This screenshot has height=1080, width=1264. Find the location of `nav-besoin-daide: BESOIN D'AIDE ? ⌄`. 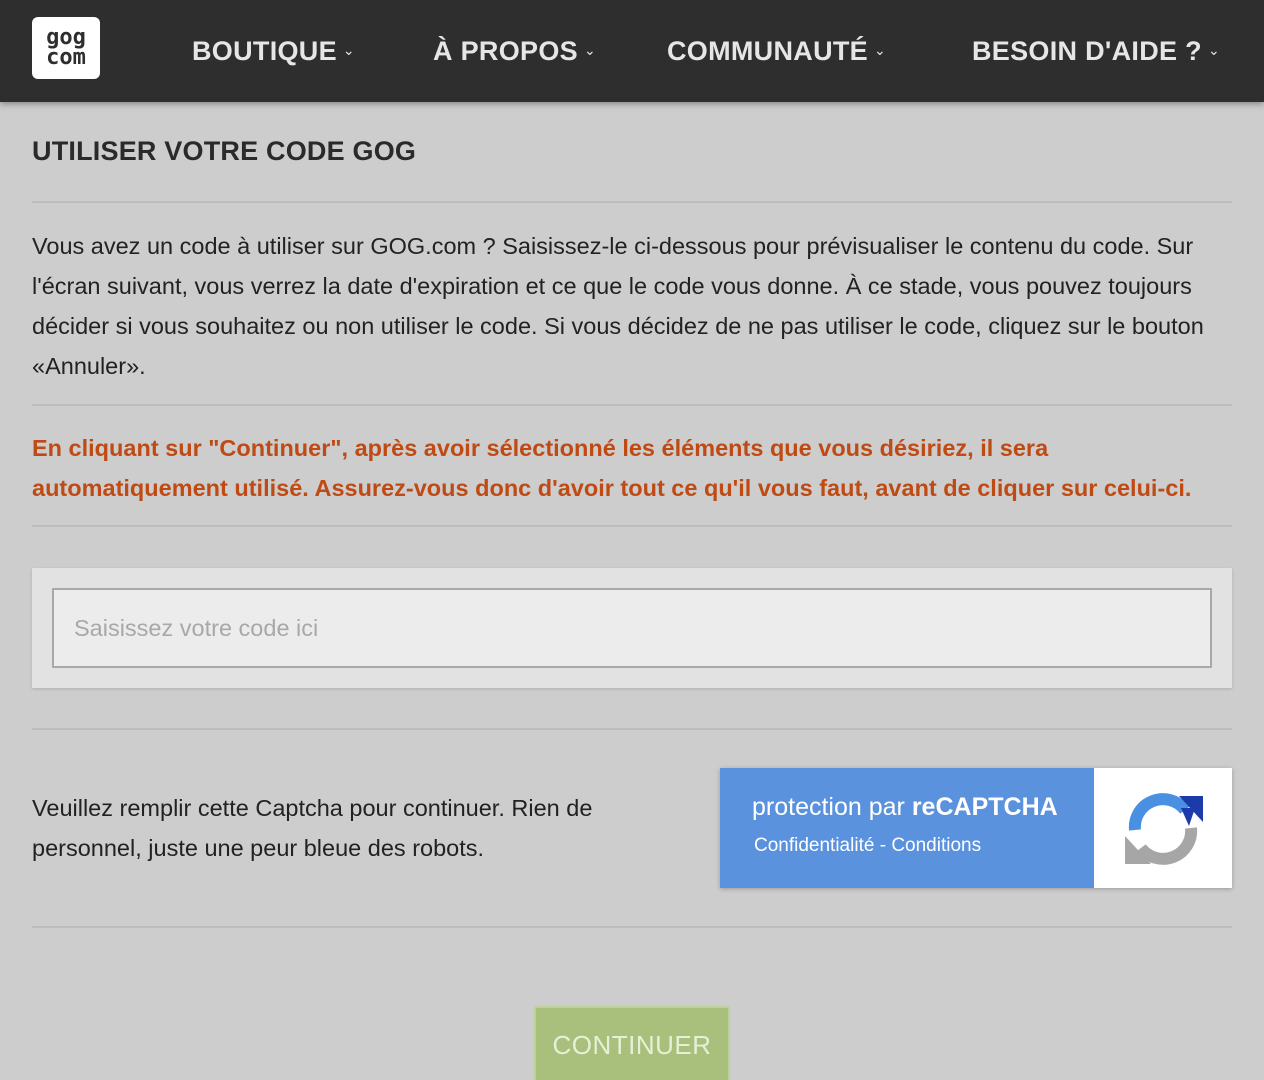

nav-besoin-daide: BESOIN D'AIDE ? ⌄ is located at coordinates (1096, 51).